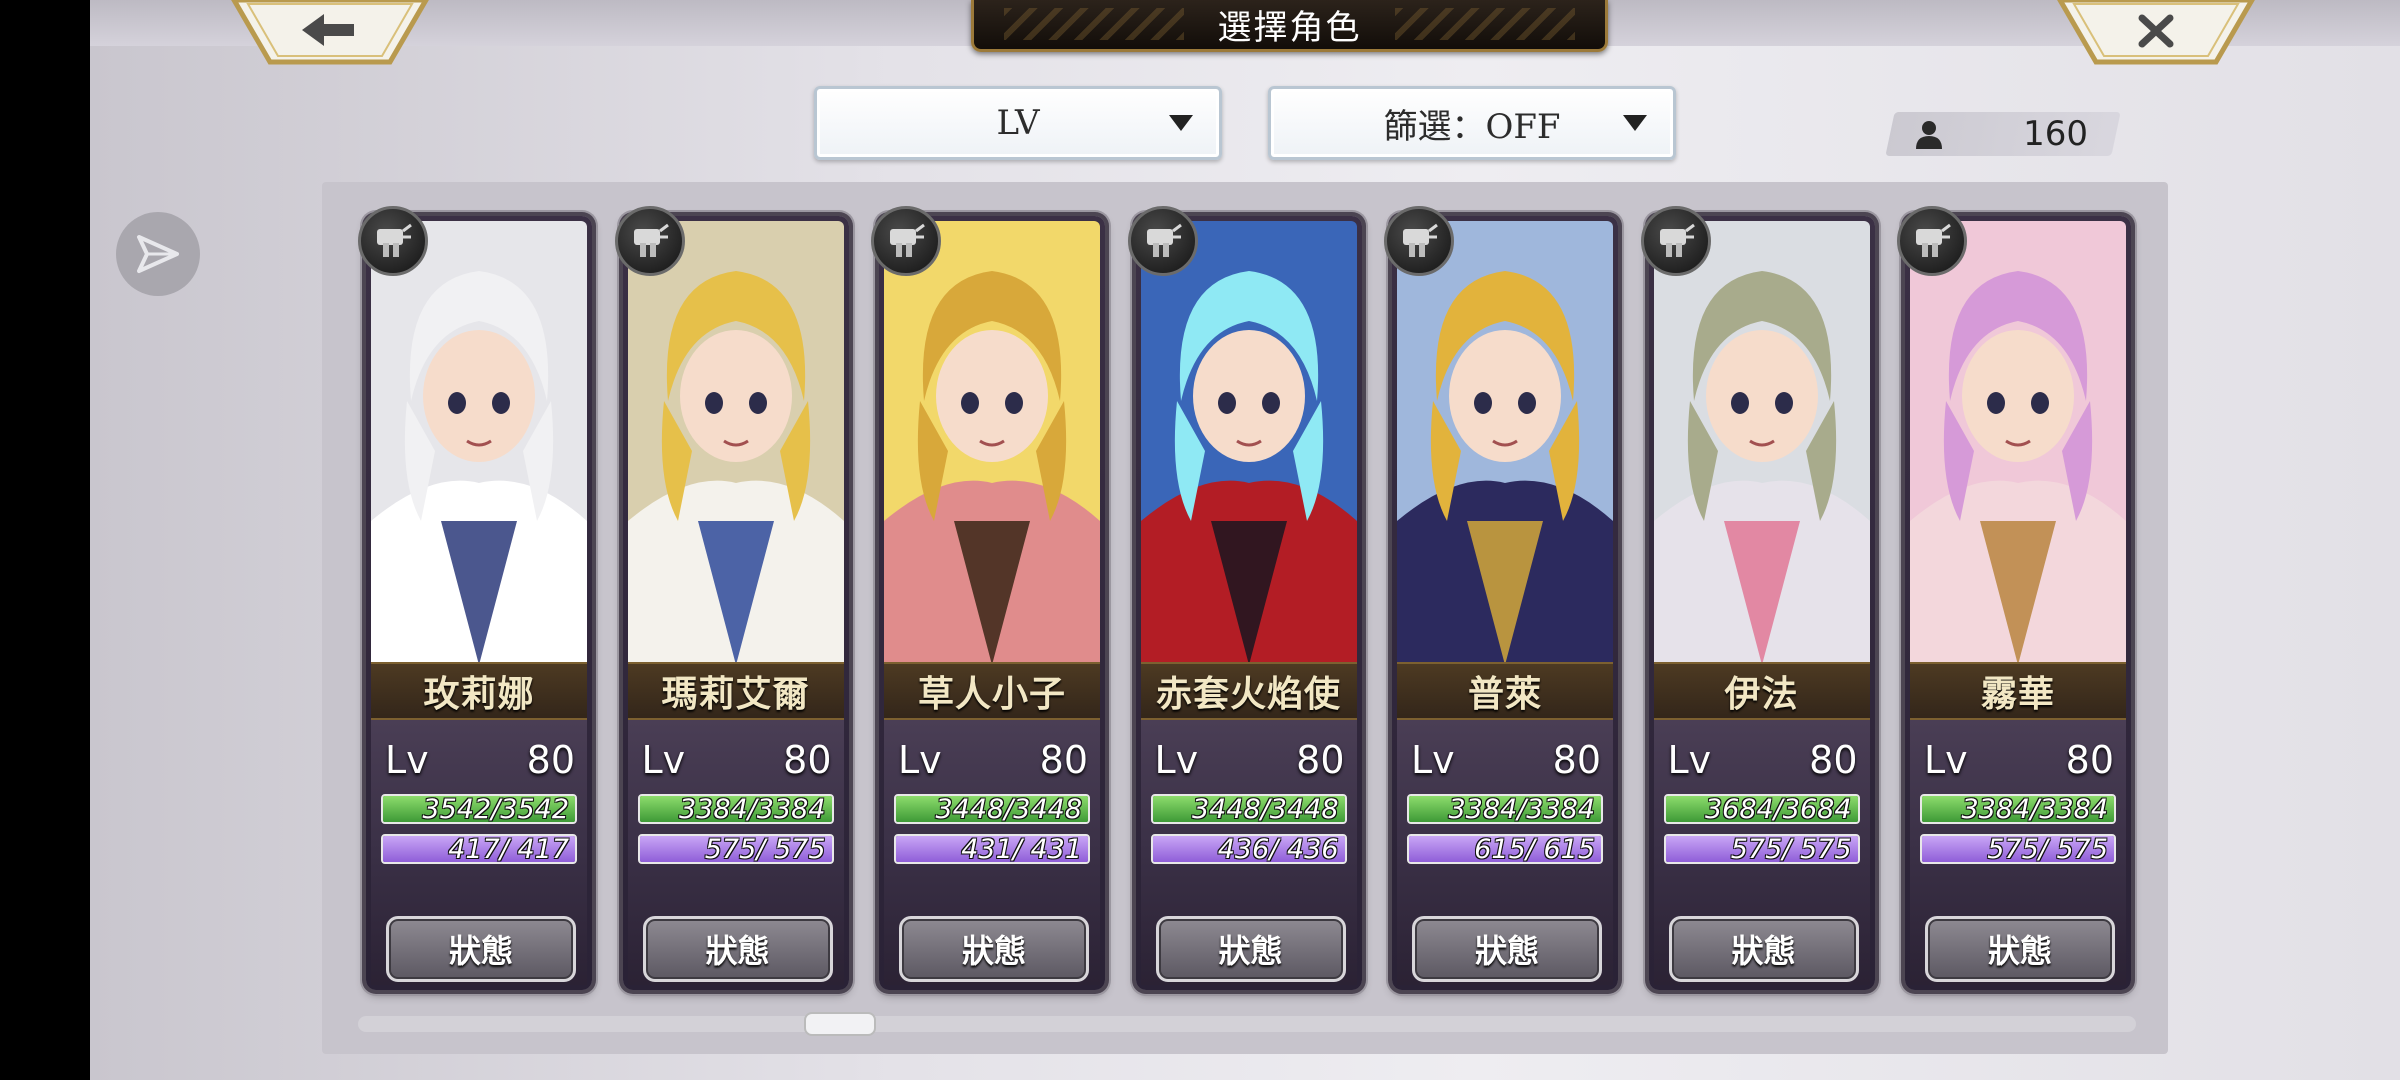 The image size is (2400, 1080). I want to click on character-name-plate: 霧華, so click(2018, 691).